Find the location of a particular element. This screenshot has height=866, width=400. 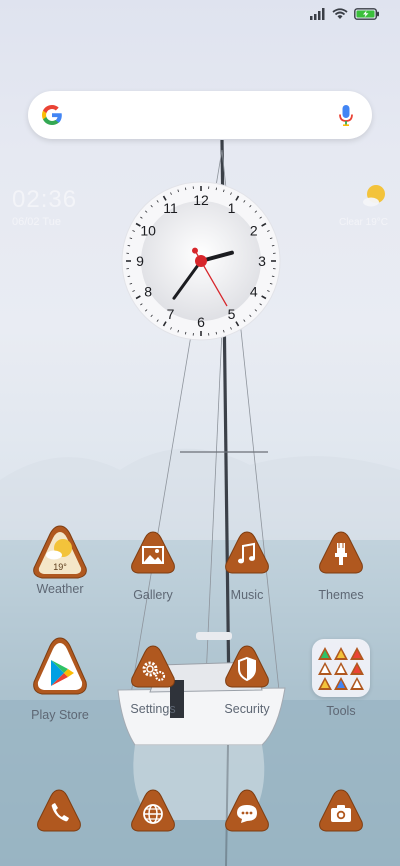

messages-icon is located at coordinates (247, 811).